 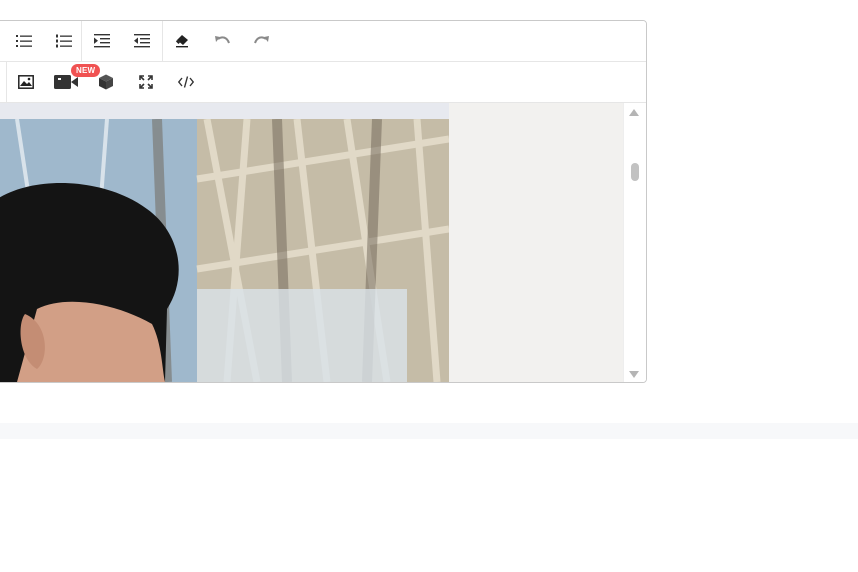 I want to click on cube-icon, so click(x=106, y=82).